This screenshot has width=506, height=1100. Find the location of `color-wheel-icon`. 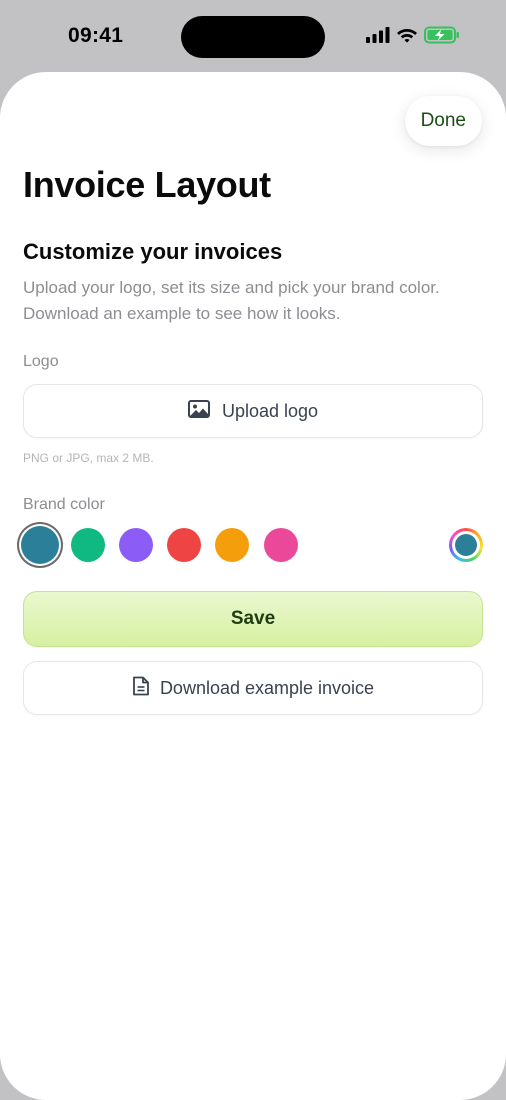

color-wheel-icon is located at coordinates (466, 545).